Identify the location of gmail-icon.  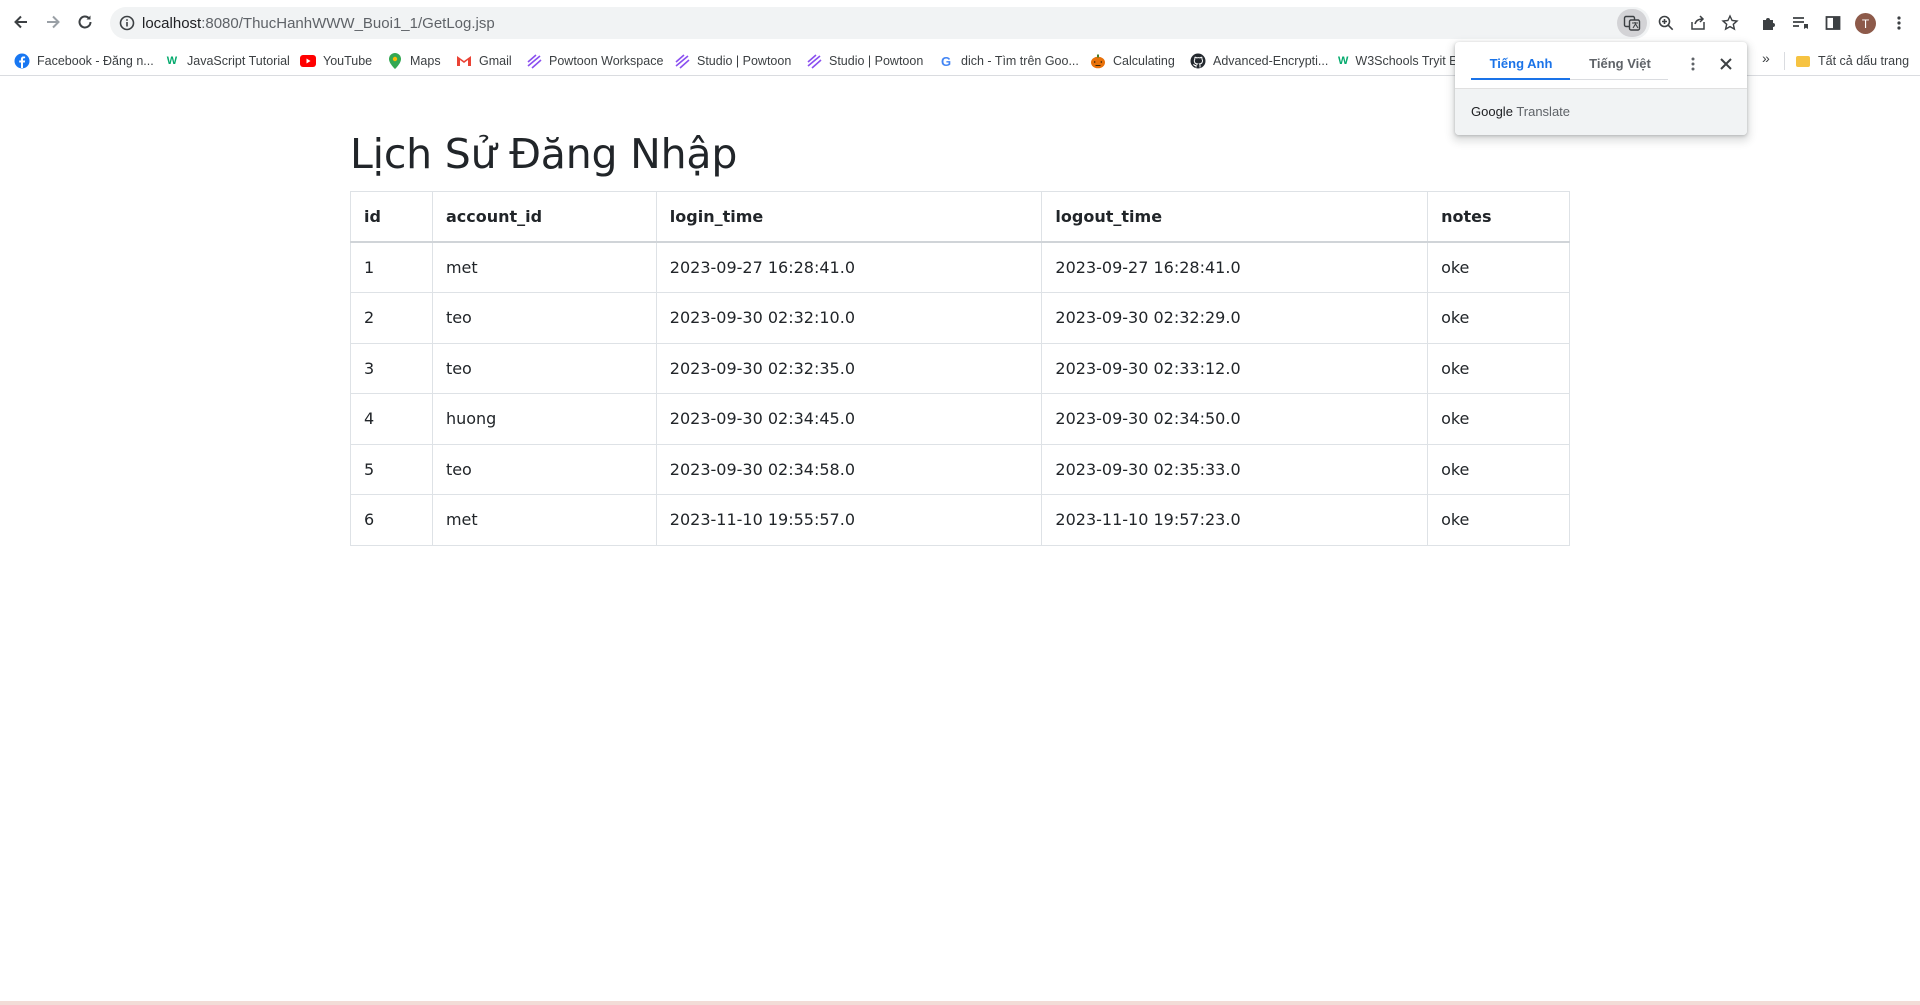
(464, 61).